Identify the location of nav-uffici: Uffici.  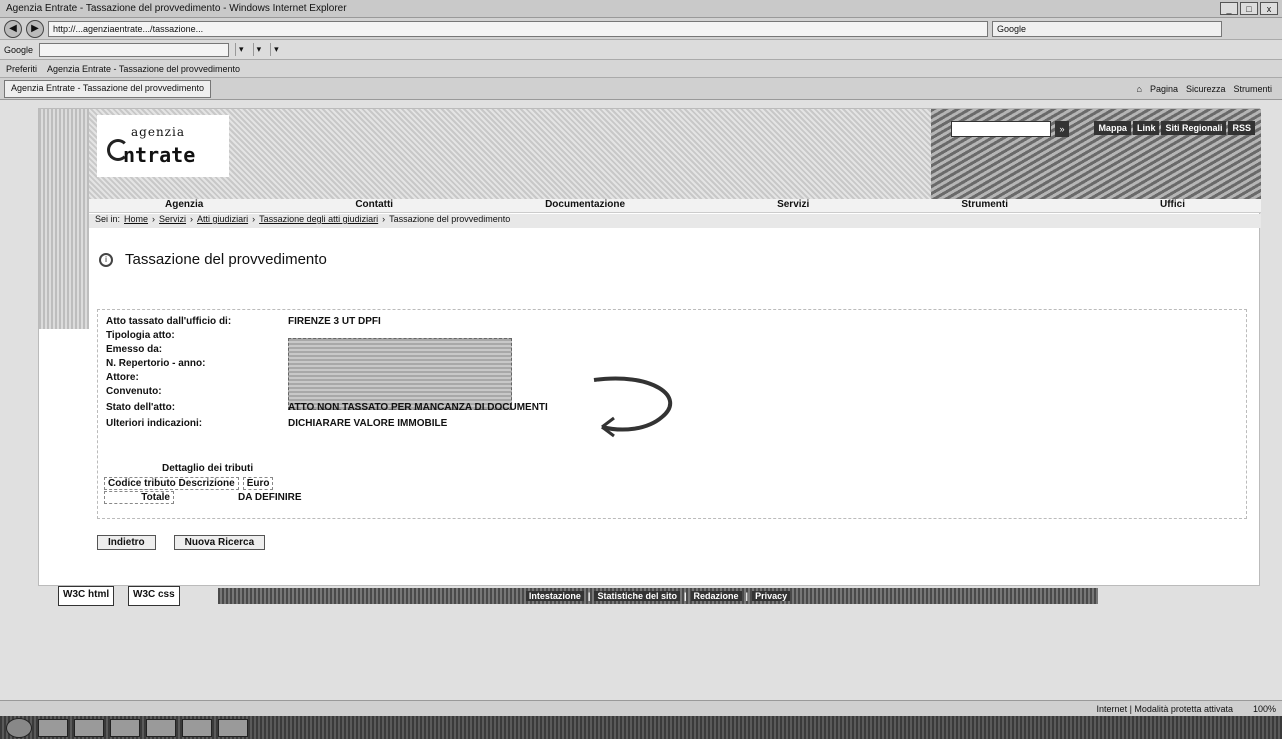
(1172, 205).